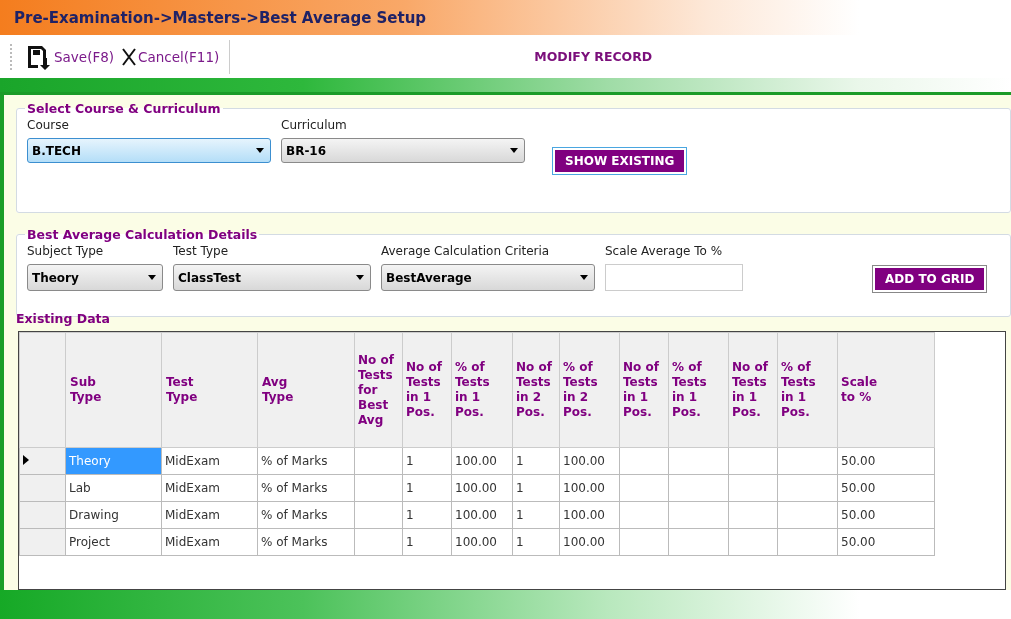  What do you see at coordinates (63, 319) in the screenshot?
I see `section-title: Existing Data` at bounding box center [63, 319].